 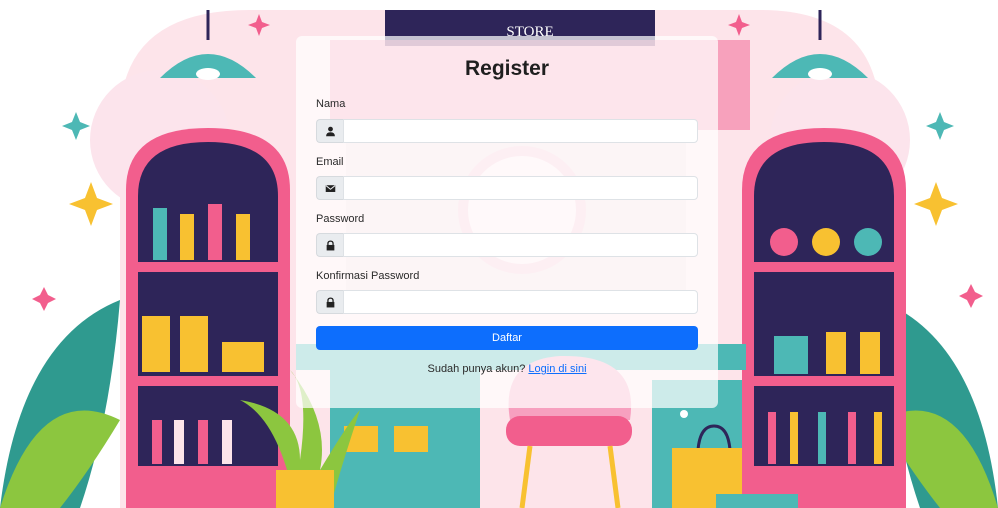 I want to click on name-label: Nama, so click(x=331, y=104).